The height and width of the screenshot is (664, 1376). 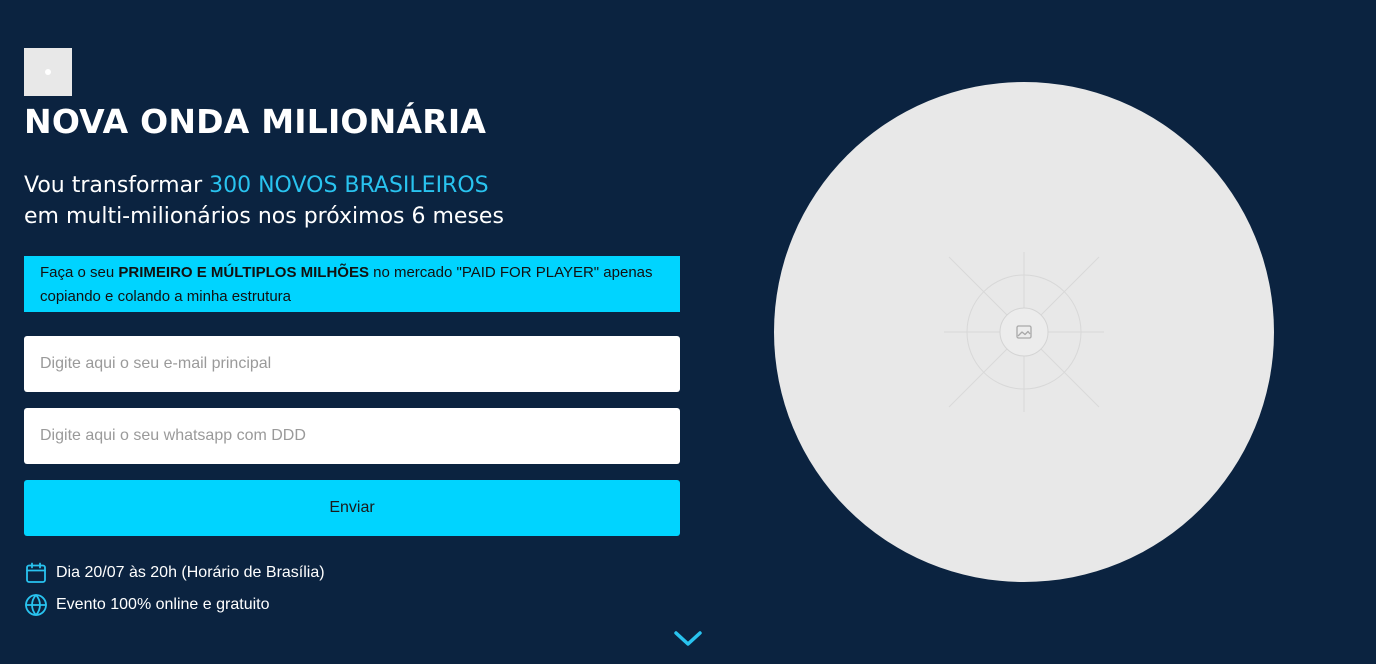 What do you see at coordinates (36, 572) in the screenshot?
I see `calendar-icon` at bounding box center [36, 572].